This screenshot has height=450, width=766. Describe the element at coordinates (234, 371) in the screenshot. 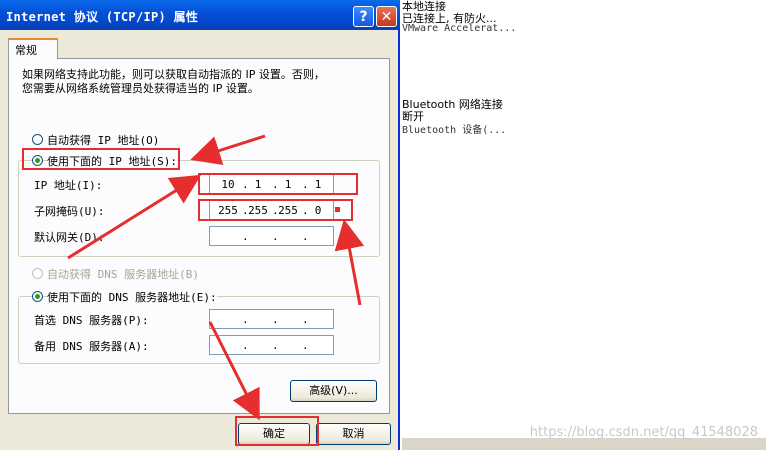

I see `arrow-to-ok-button` at that location.